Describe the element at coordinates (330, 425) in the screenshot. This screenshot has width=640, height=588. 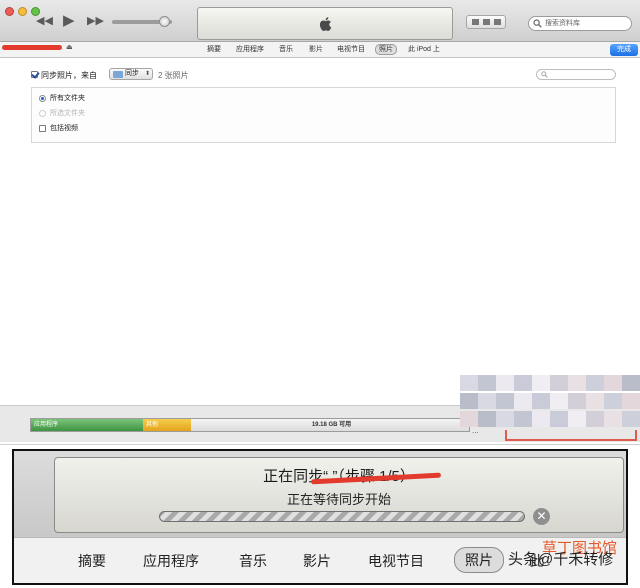
I see `capacity-free-segment: 19.18 GB 可用` at that location.